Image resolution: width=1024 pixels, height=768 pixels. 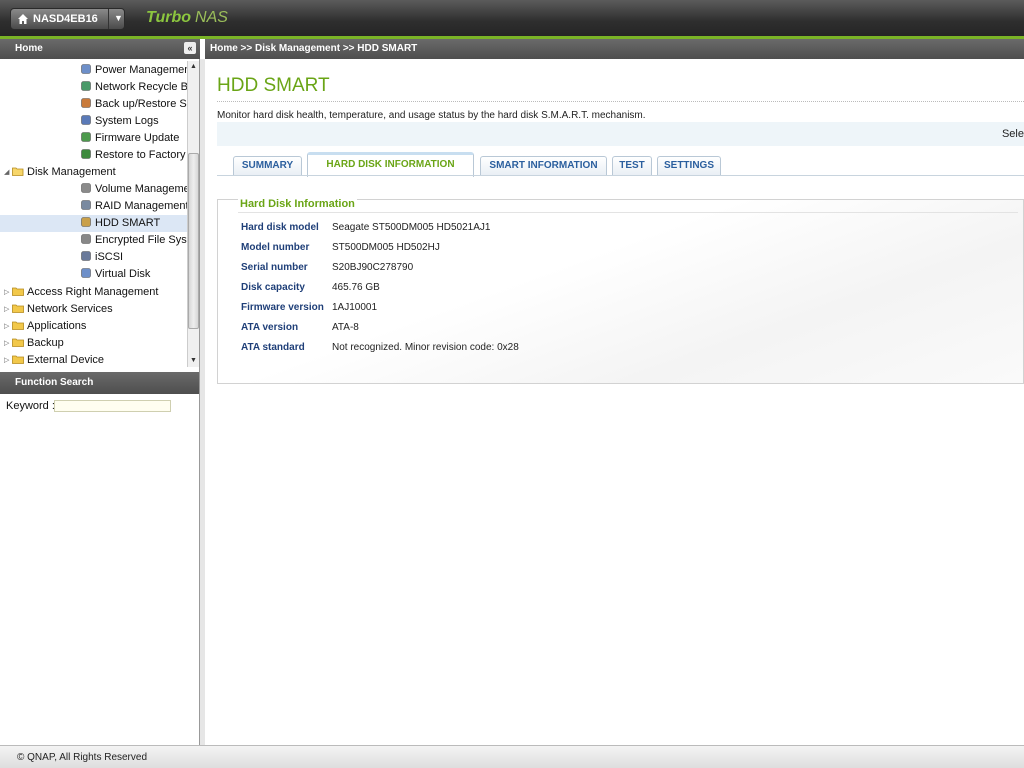 What do you see at coordinates (282, 307) in the screenshot?
I see `info-row-label: Firmware version` at bounding box center [282, 307].